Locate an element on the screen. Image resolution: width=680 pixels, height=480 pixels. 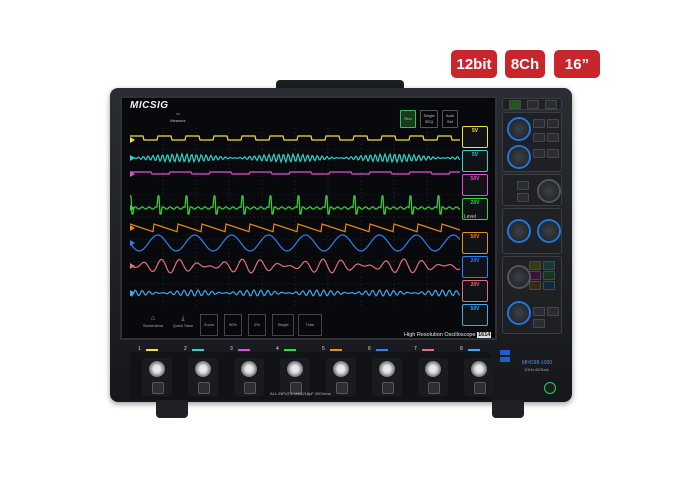
channel-number-3: 3 is located at coordinates (231, 349).